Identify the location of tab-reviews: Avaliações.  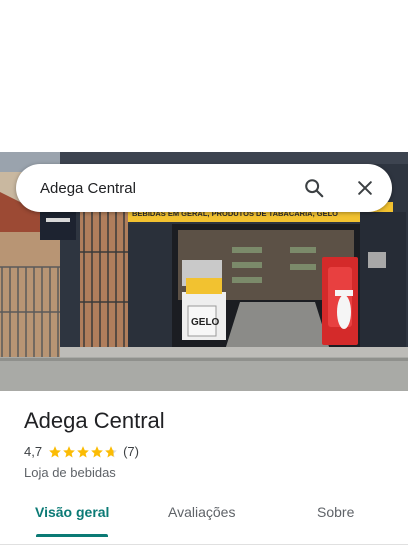
(201, 512).